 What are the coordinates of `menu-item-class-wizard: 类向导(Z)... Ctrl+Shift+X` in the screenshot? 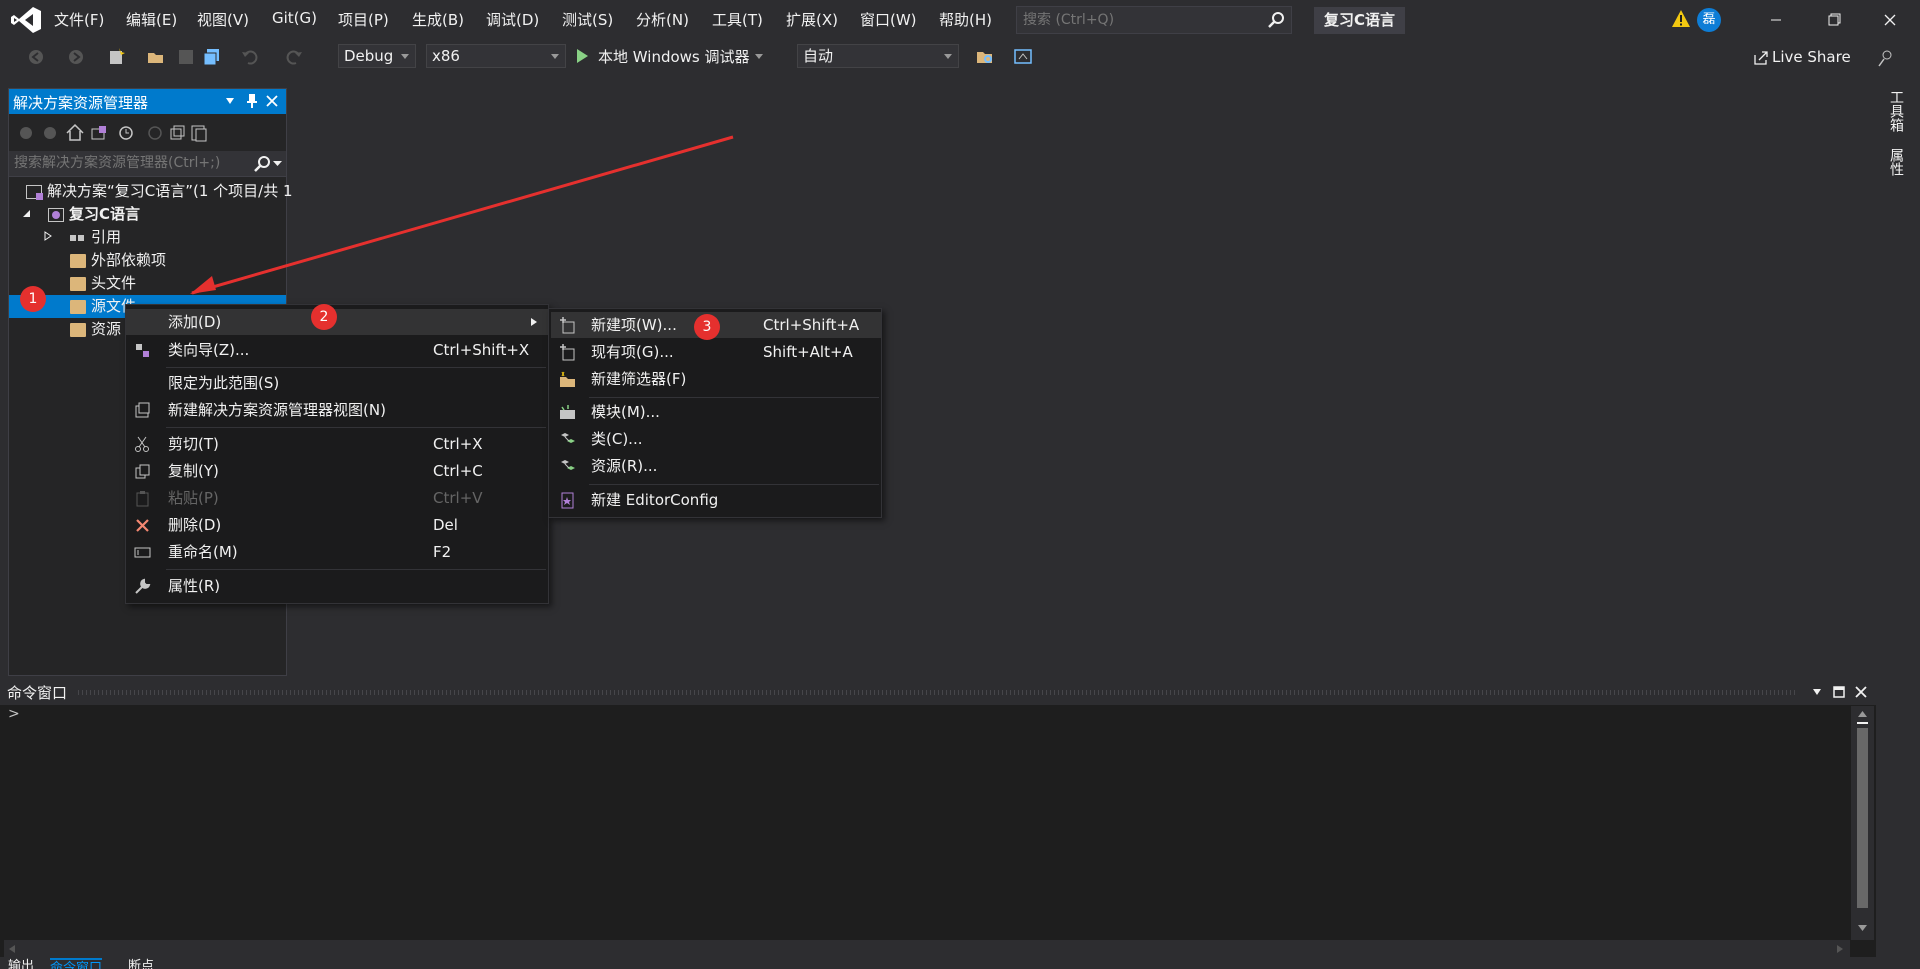 It's located at (337, 350).